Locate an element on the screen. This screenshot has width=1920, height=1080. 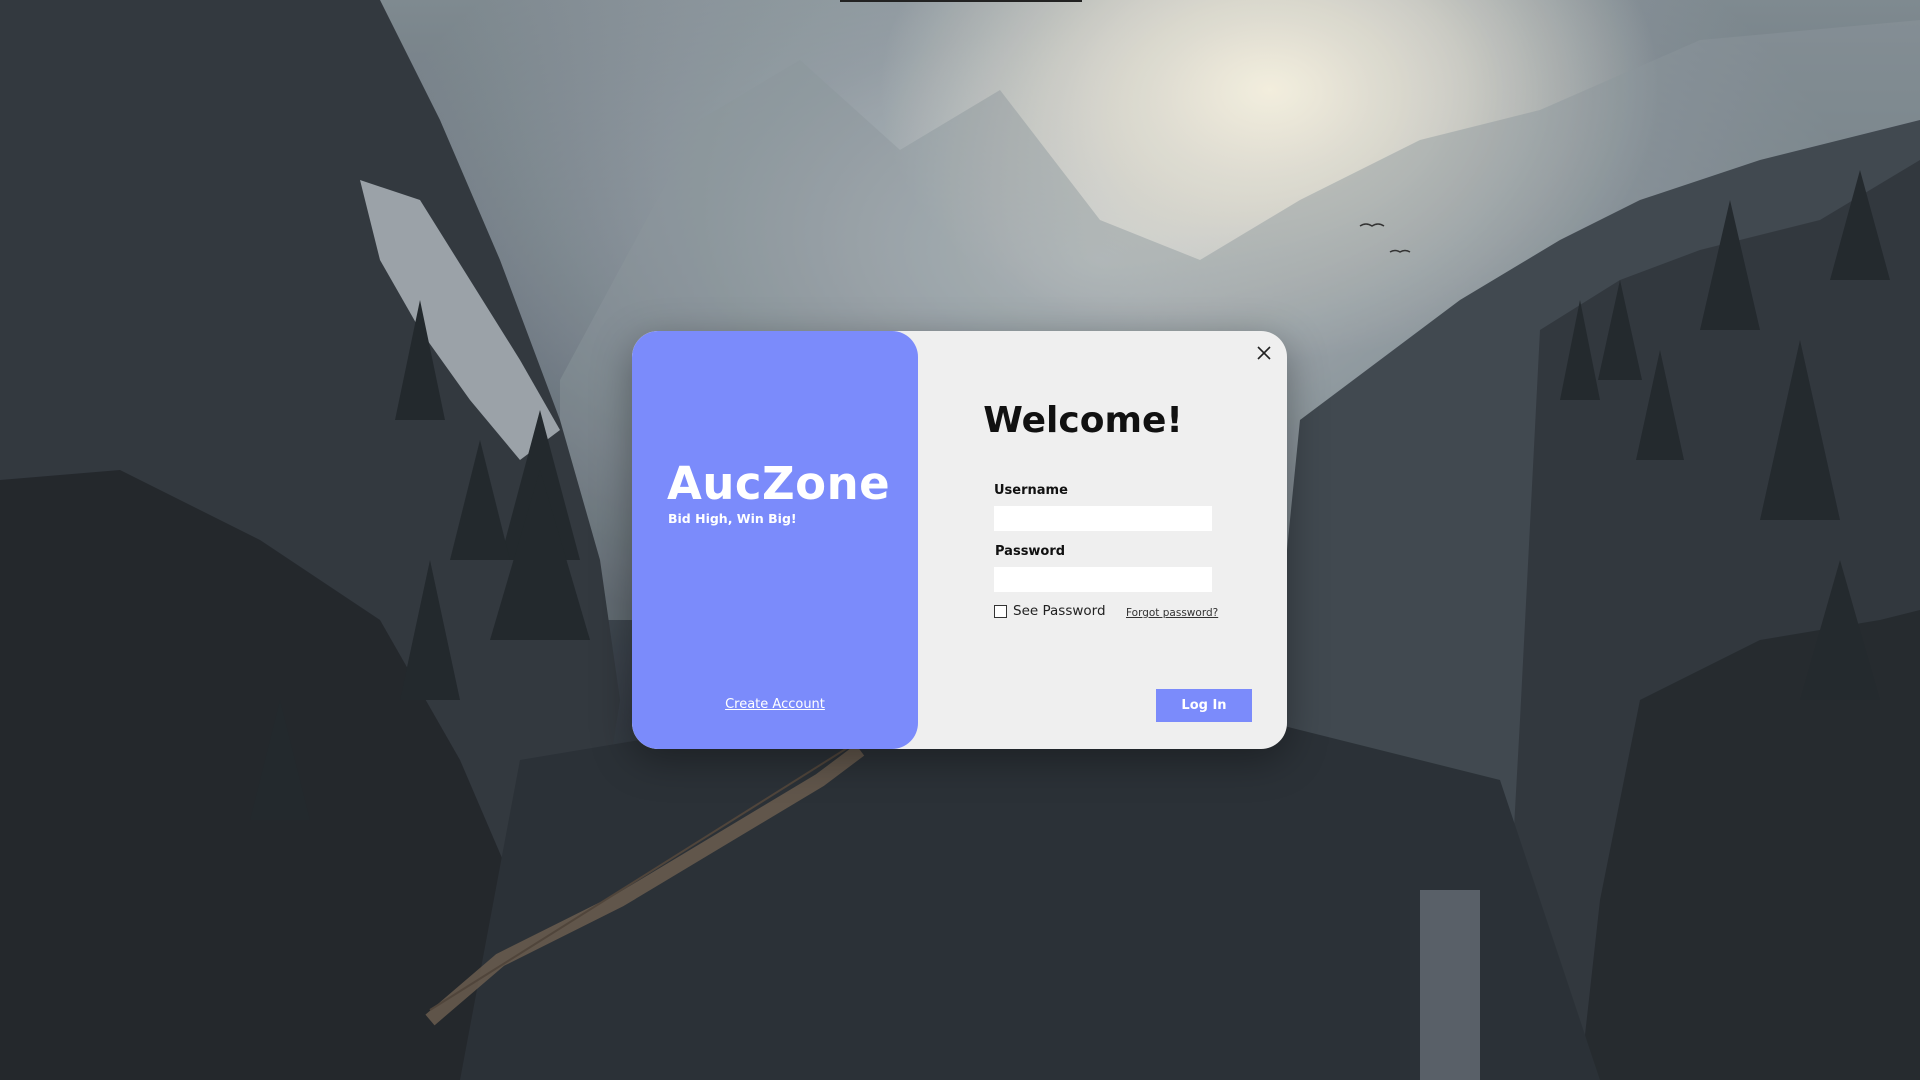
brand-tagline: Bid High, Win Big! is located at coordinates (732, 518).